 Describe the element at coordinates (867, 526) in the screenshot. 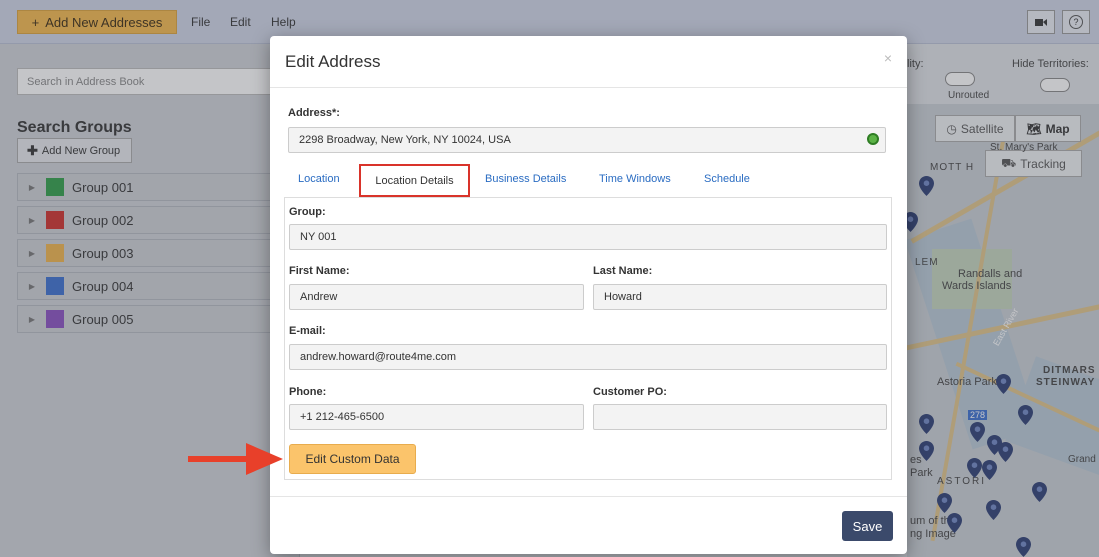

I see `save-button: Save` at that location.